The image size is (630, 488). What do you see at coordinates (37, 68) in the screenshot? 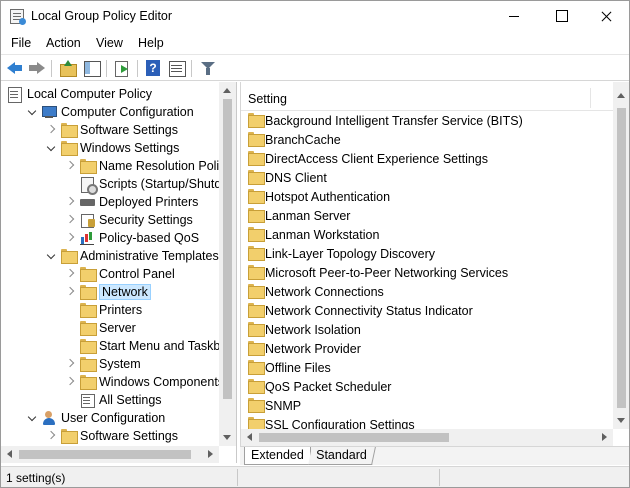
I see `forward-arrow-icon` at bounding box center [37, 68].